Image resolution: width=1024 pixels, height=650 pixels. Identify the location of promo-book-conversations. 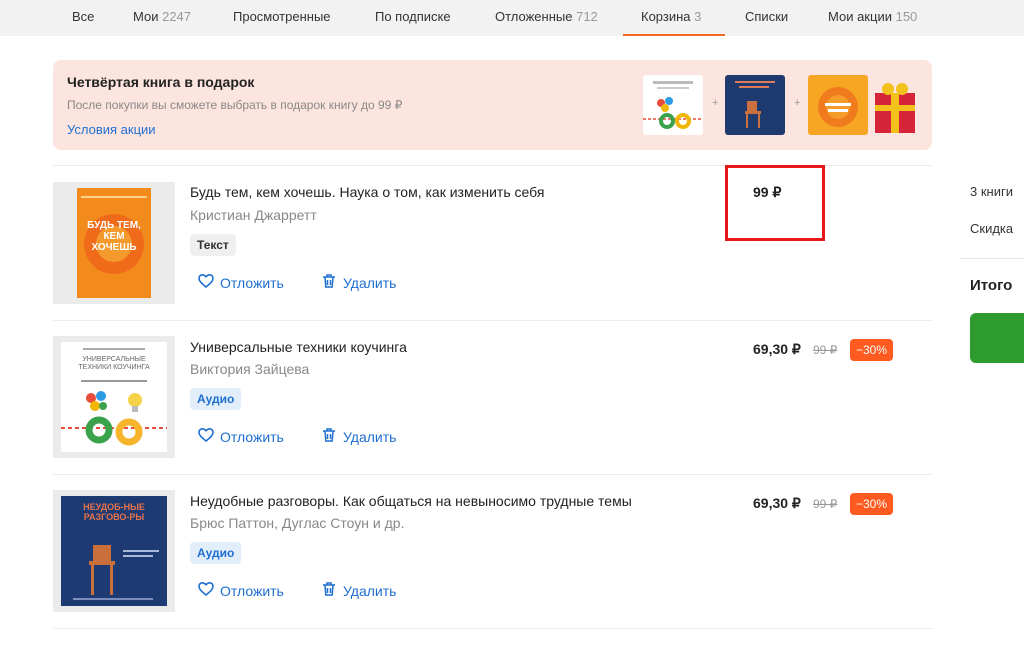
(755, 105).